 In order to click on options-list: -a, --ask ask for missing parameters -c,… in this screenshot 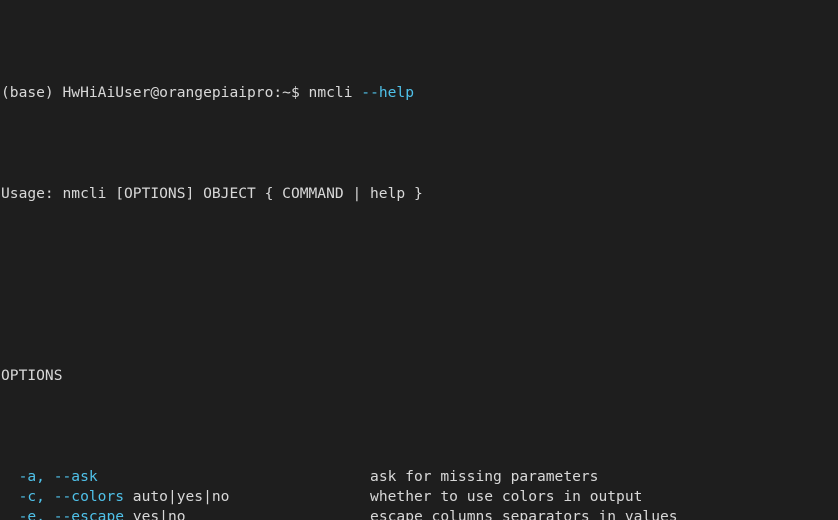, I will do `click(419, 493)`.